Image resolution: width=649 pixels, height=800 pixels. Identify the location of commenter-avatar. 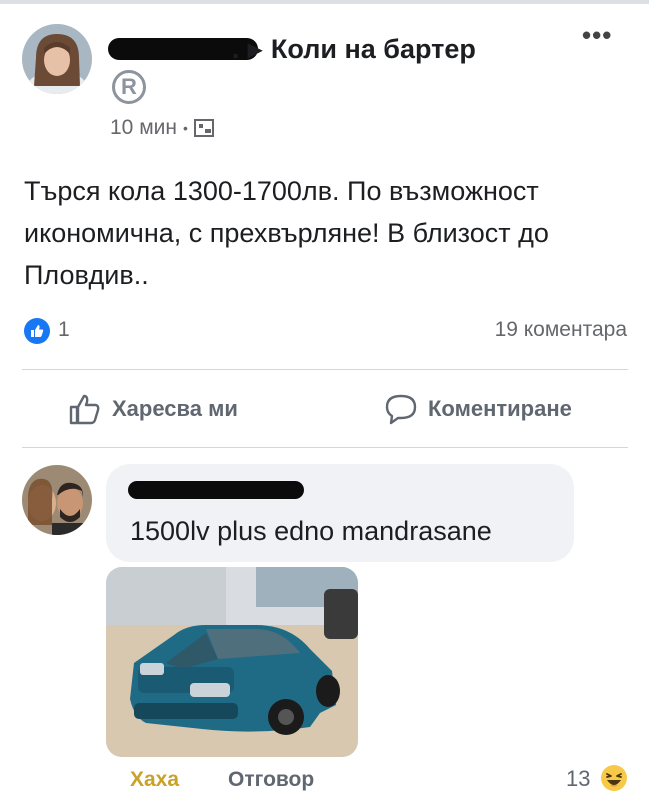
(57, 500).